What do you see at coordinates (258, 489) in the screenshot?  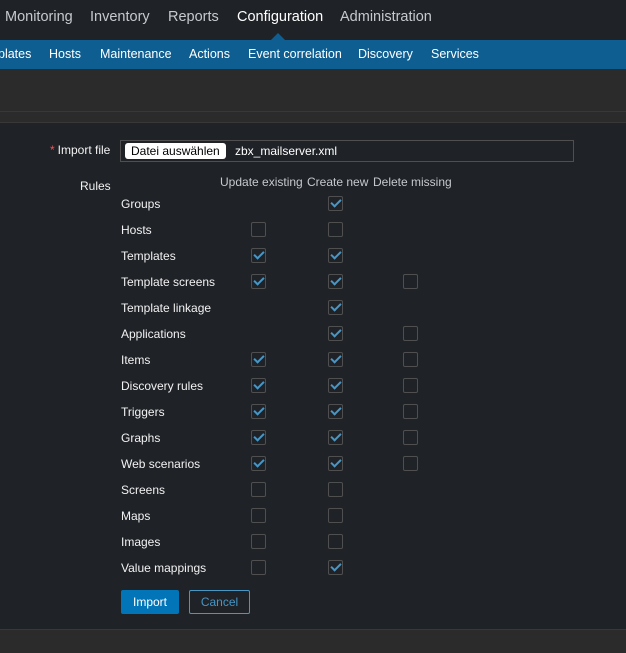 I see `checkbox-update-screens` at bounding box center [258, 489].